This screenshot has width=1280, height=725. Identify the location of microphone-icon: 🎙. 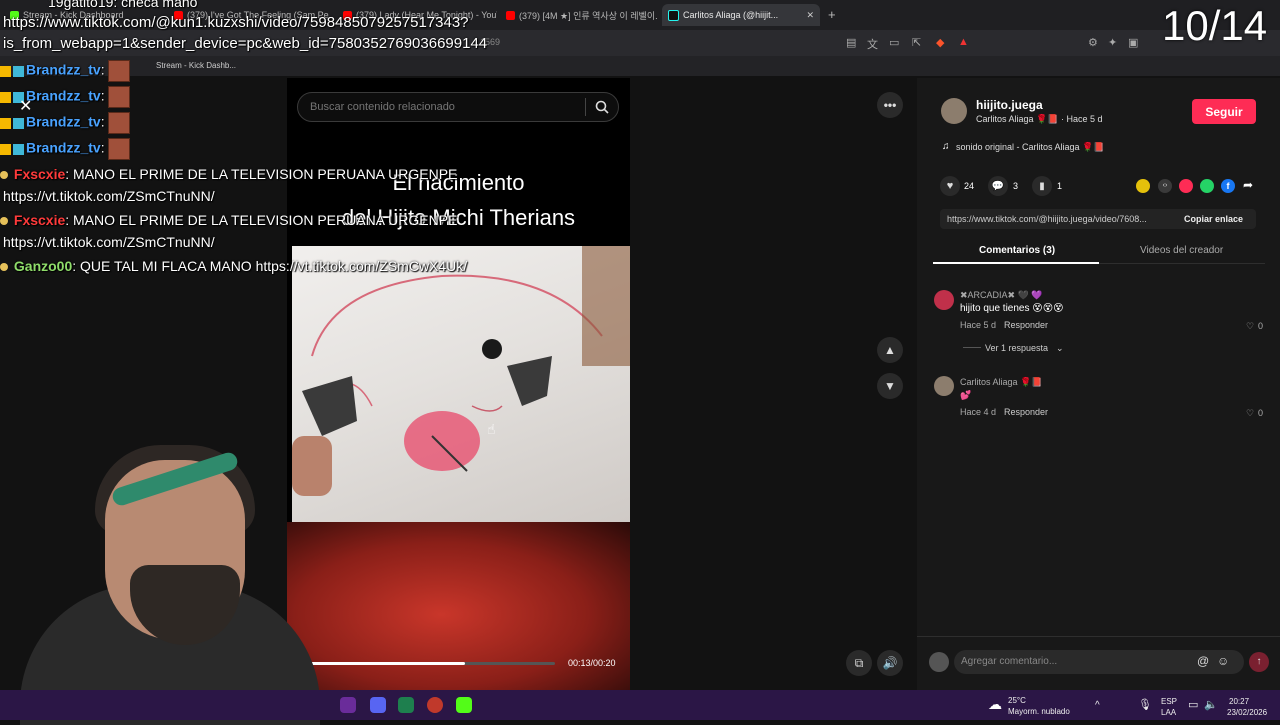
(1145, 704).